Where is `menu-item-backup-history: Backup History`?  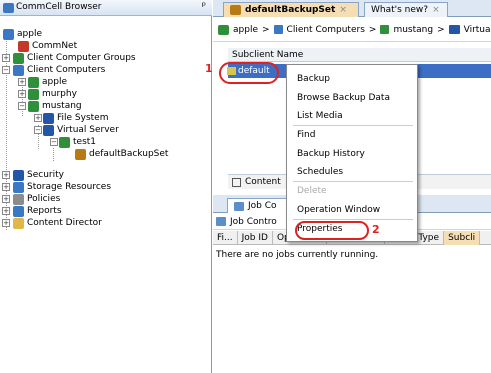 menu-item-backup-history: Backup History is located at coordinates (331, 154).